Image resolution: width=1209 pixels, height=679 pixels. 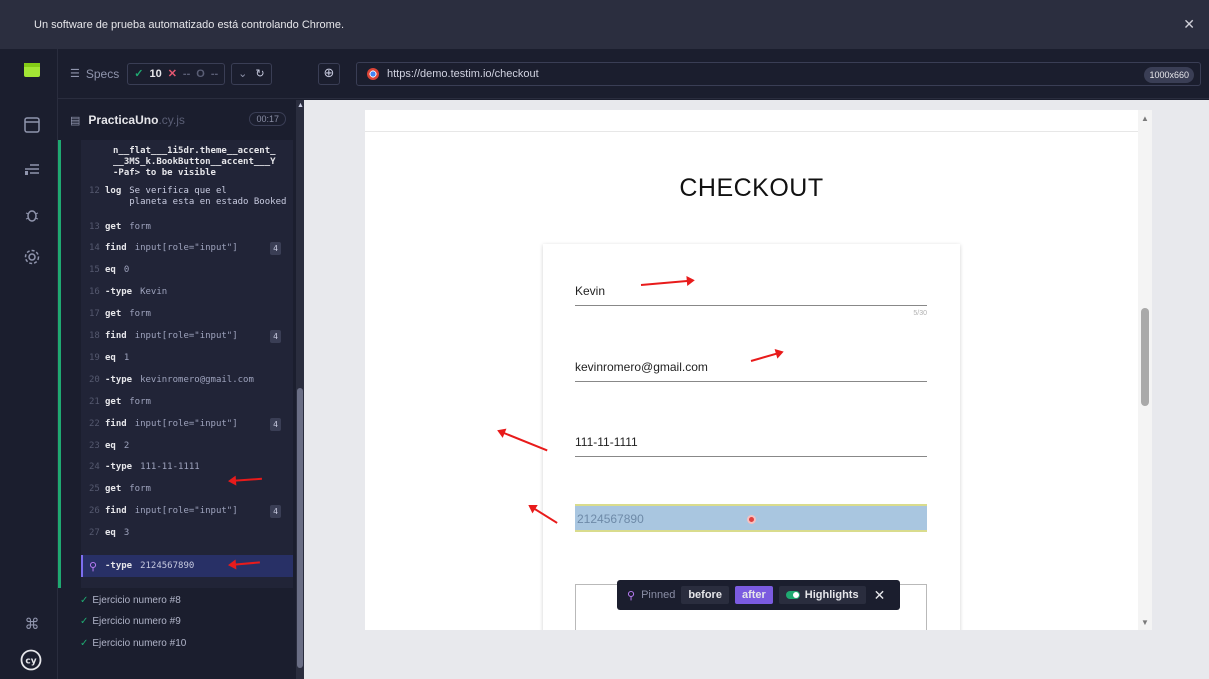 What do you see at coordinates (32, 170) in the screenshot?
I see `list-nav-icon` at bounding box center [32, 170].